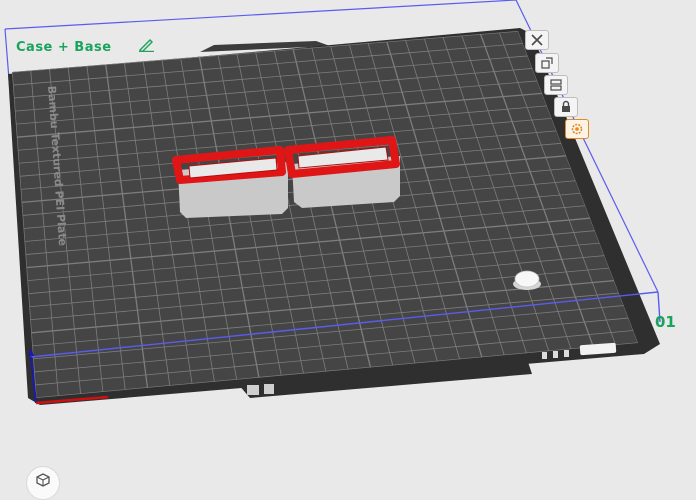  I want to click on lock-icon, so click(566, 106).